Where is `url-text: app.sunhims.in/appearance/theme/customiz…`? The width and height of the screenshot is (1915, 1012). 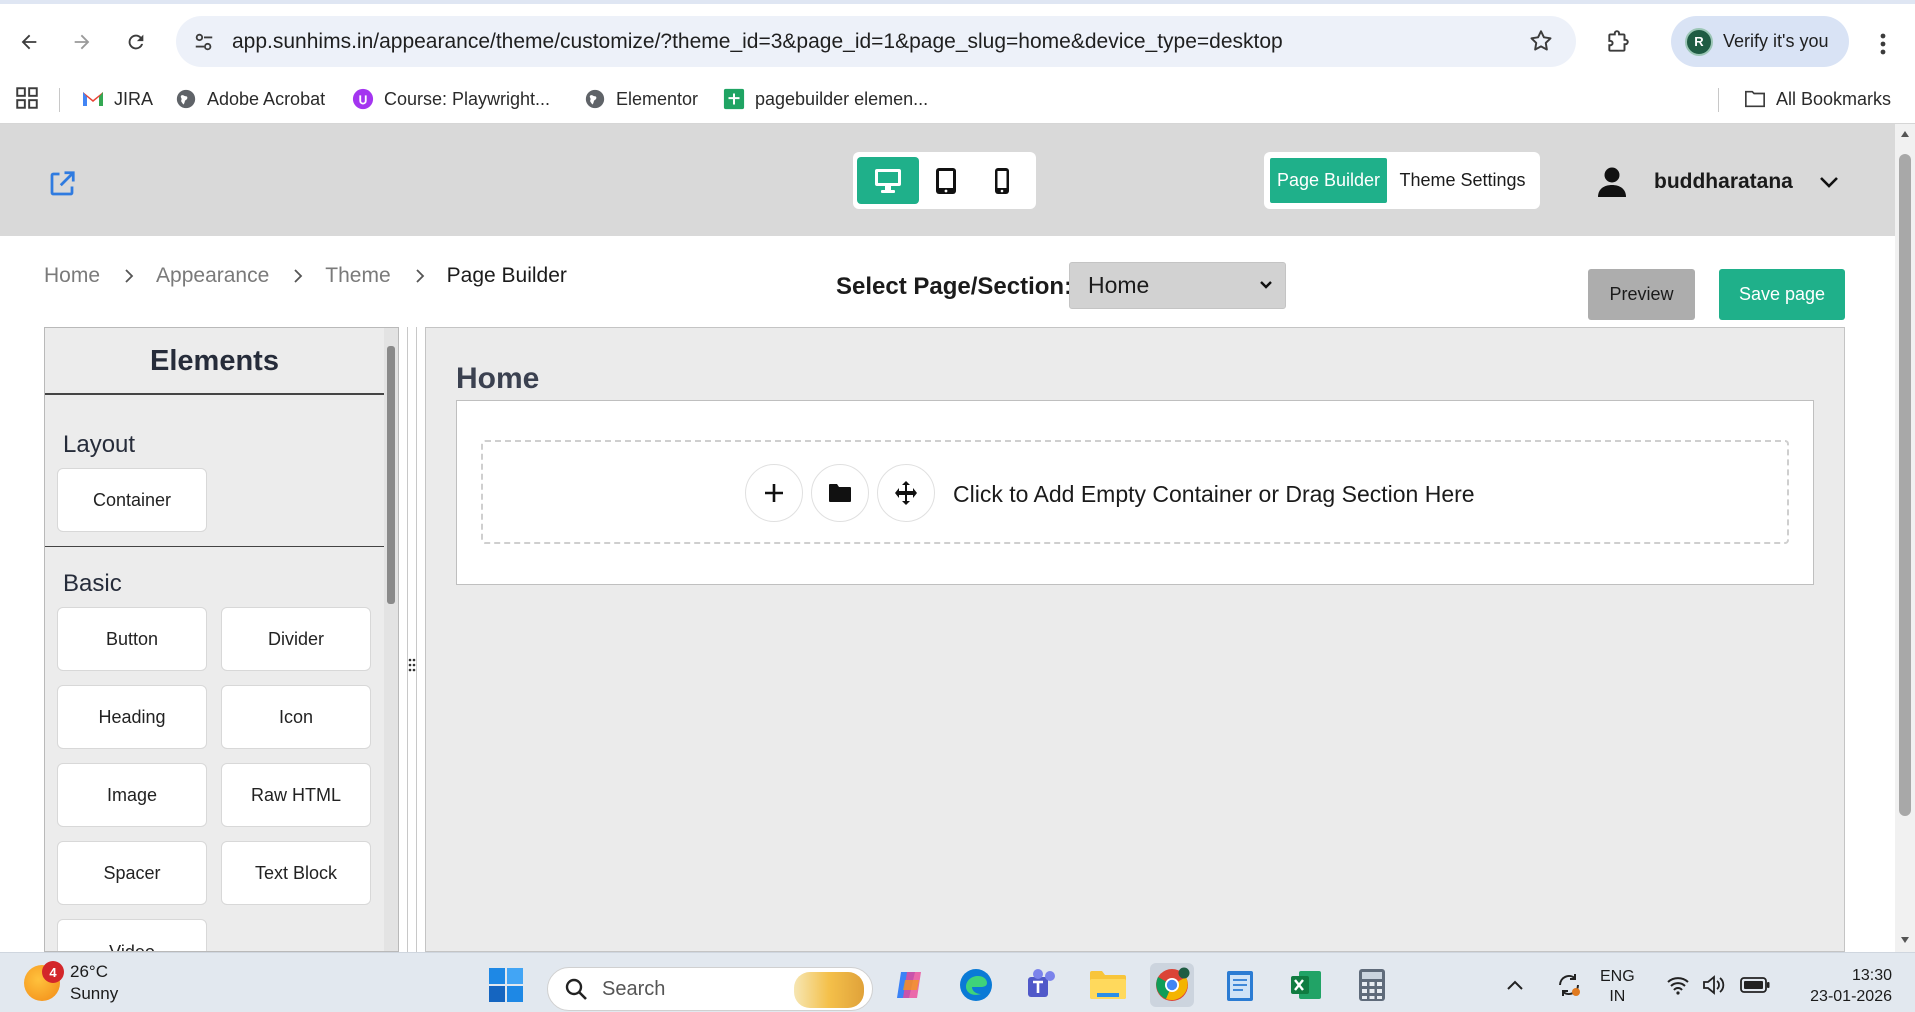 url-text: app.sunhims.in/appearance/theme/customiz… is located at coordinates (757, 42).